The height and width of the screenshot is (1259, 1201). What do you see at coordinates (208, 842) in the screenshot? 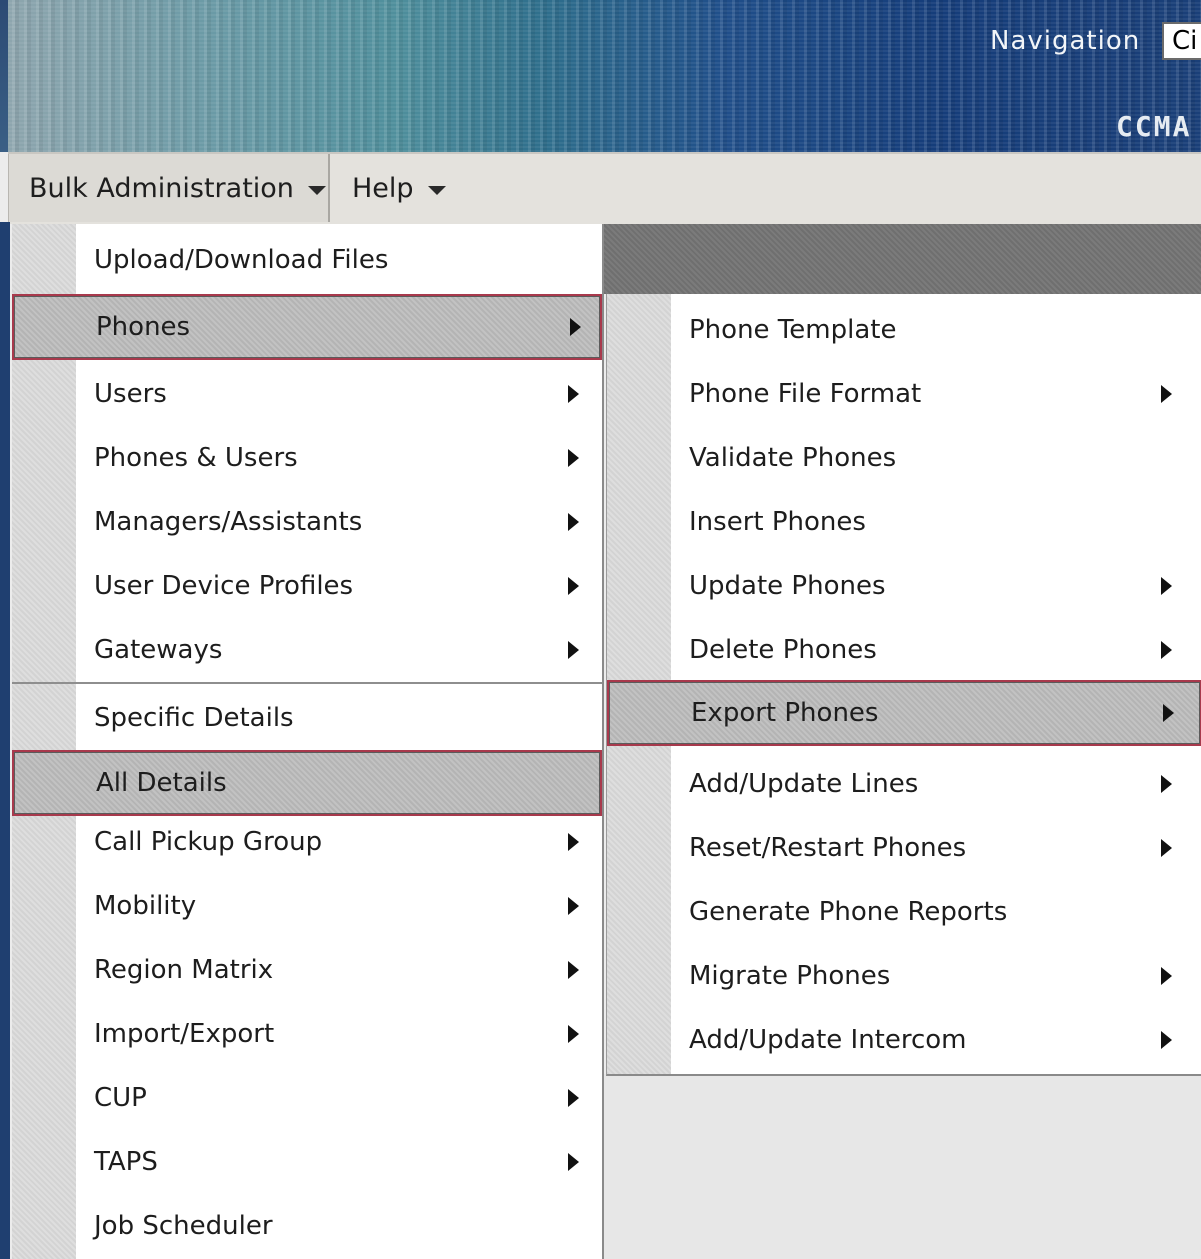
I see `menu-item-label: Call Pickup Group` at bounding box center [208, 842].